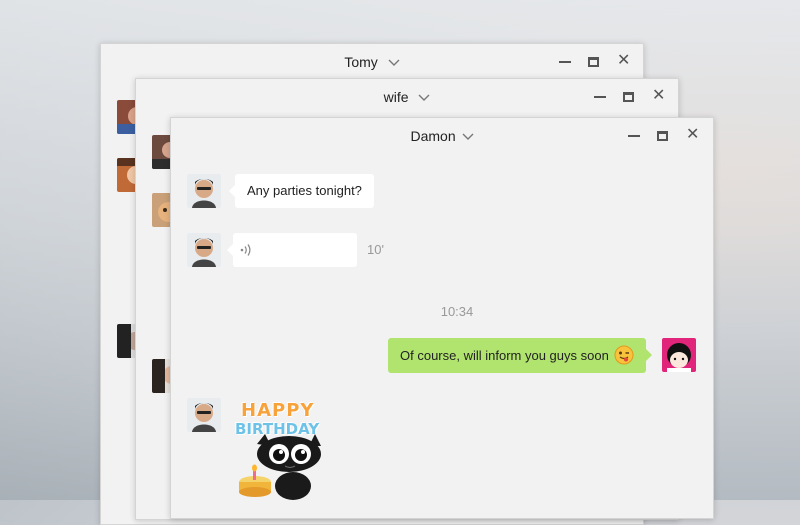 Image resolution: width=800 pixels, height=525 pixels. I want to click on sticker-text-happy: HAPPY, so click(278, 410).